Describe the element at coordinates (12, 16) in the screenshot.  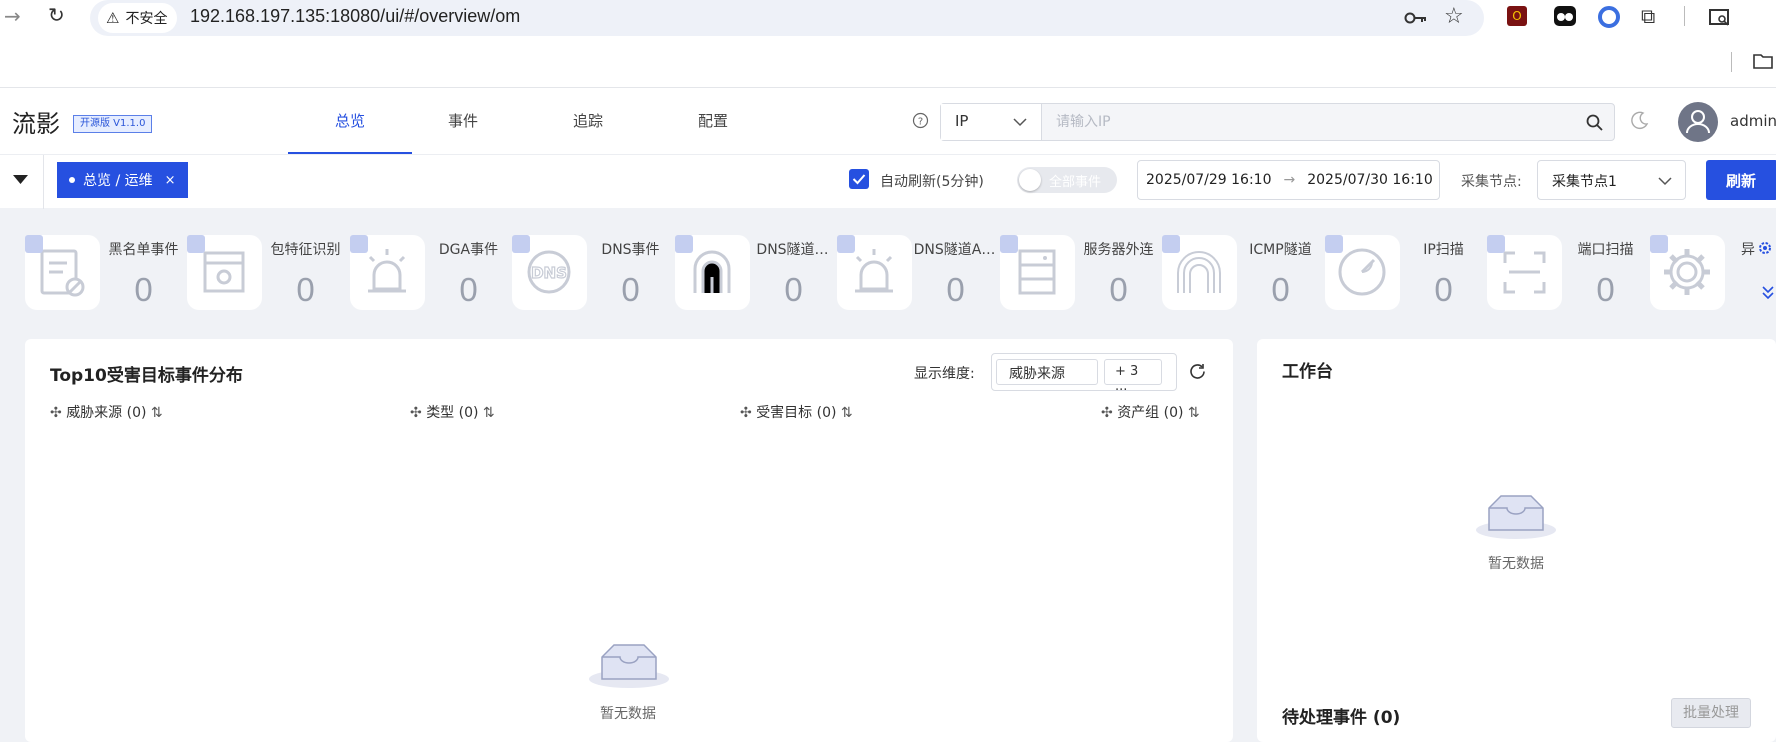
I see `forward-icon: →` at that location.